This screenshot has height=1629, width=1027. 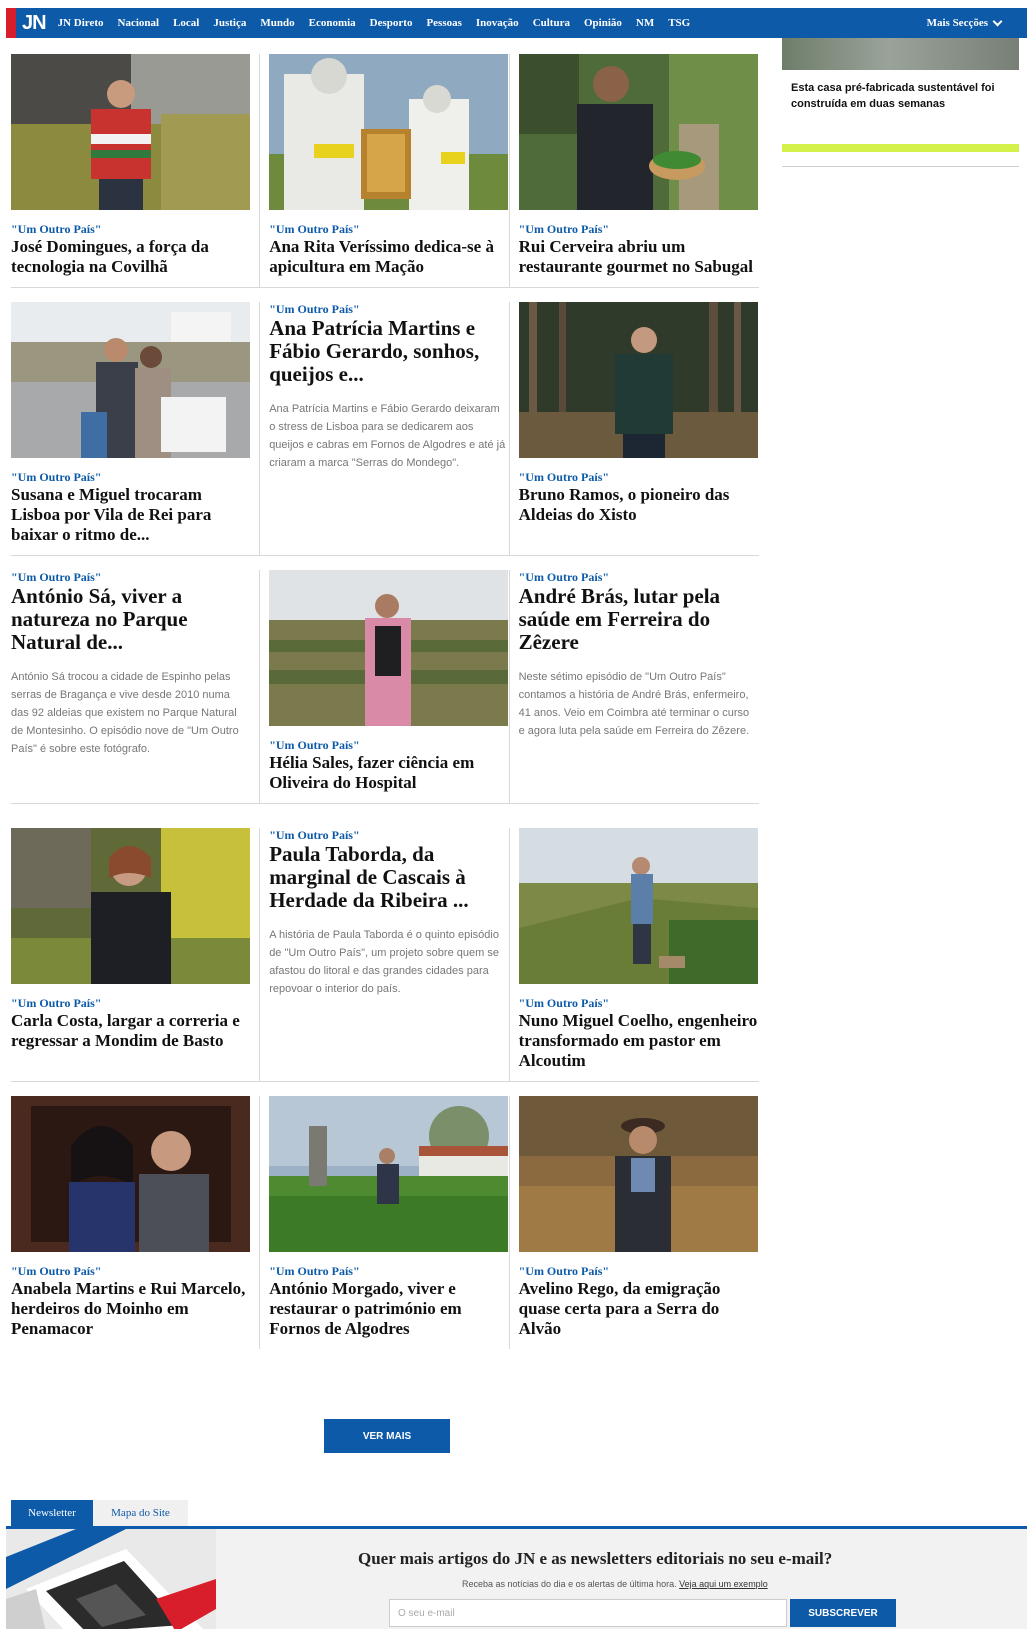 What do you see at coordinates (229, 23) in the screenshot?
I see `nav-item-justica: Justiça` at bounding box center [229, 23].